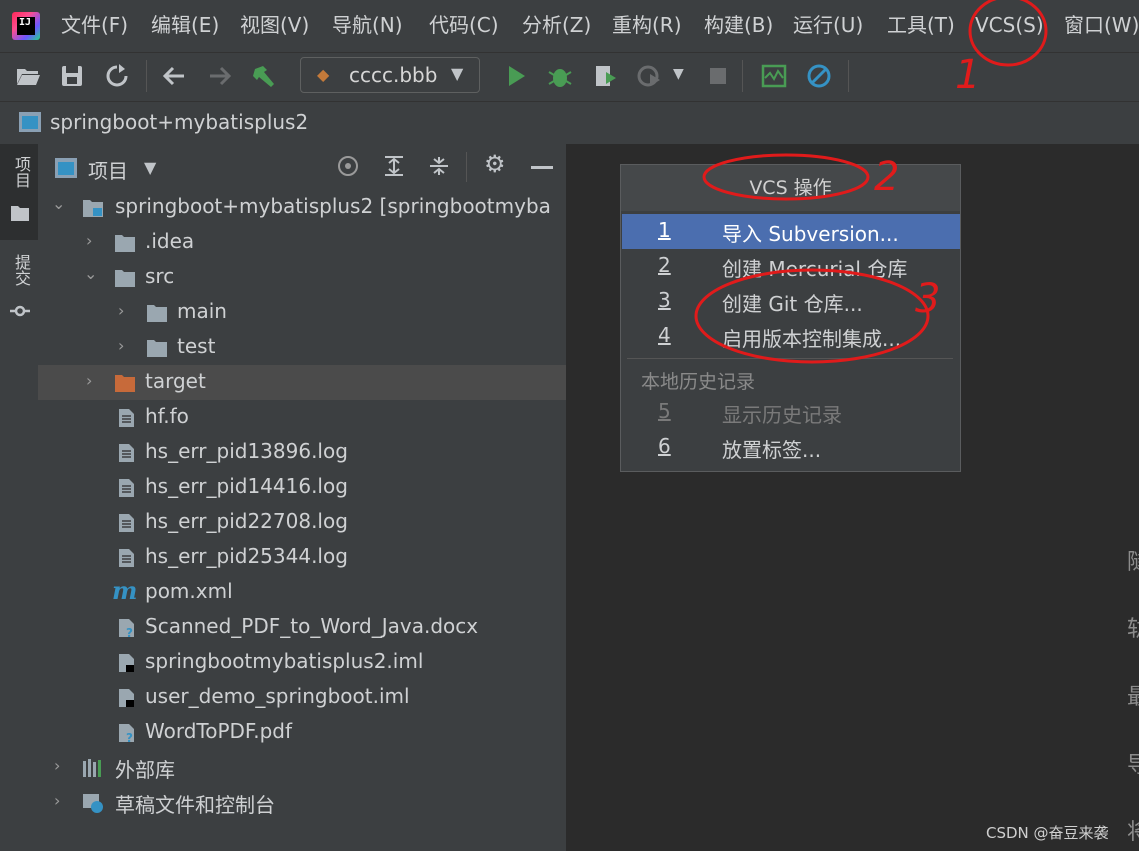 Image resolution: width=1139 pixels, height=851 pixels. Describe the element at coordinates (302, 627) in the screenshot. I see `tree-row-file: ? Scanned_PDF_to_Word_Java.docx` at that location.